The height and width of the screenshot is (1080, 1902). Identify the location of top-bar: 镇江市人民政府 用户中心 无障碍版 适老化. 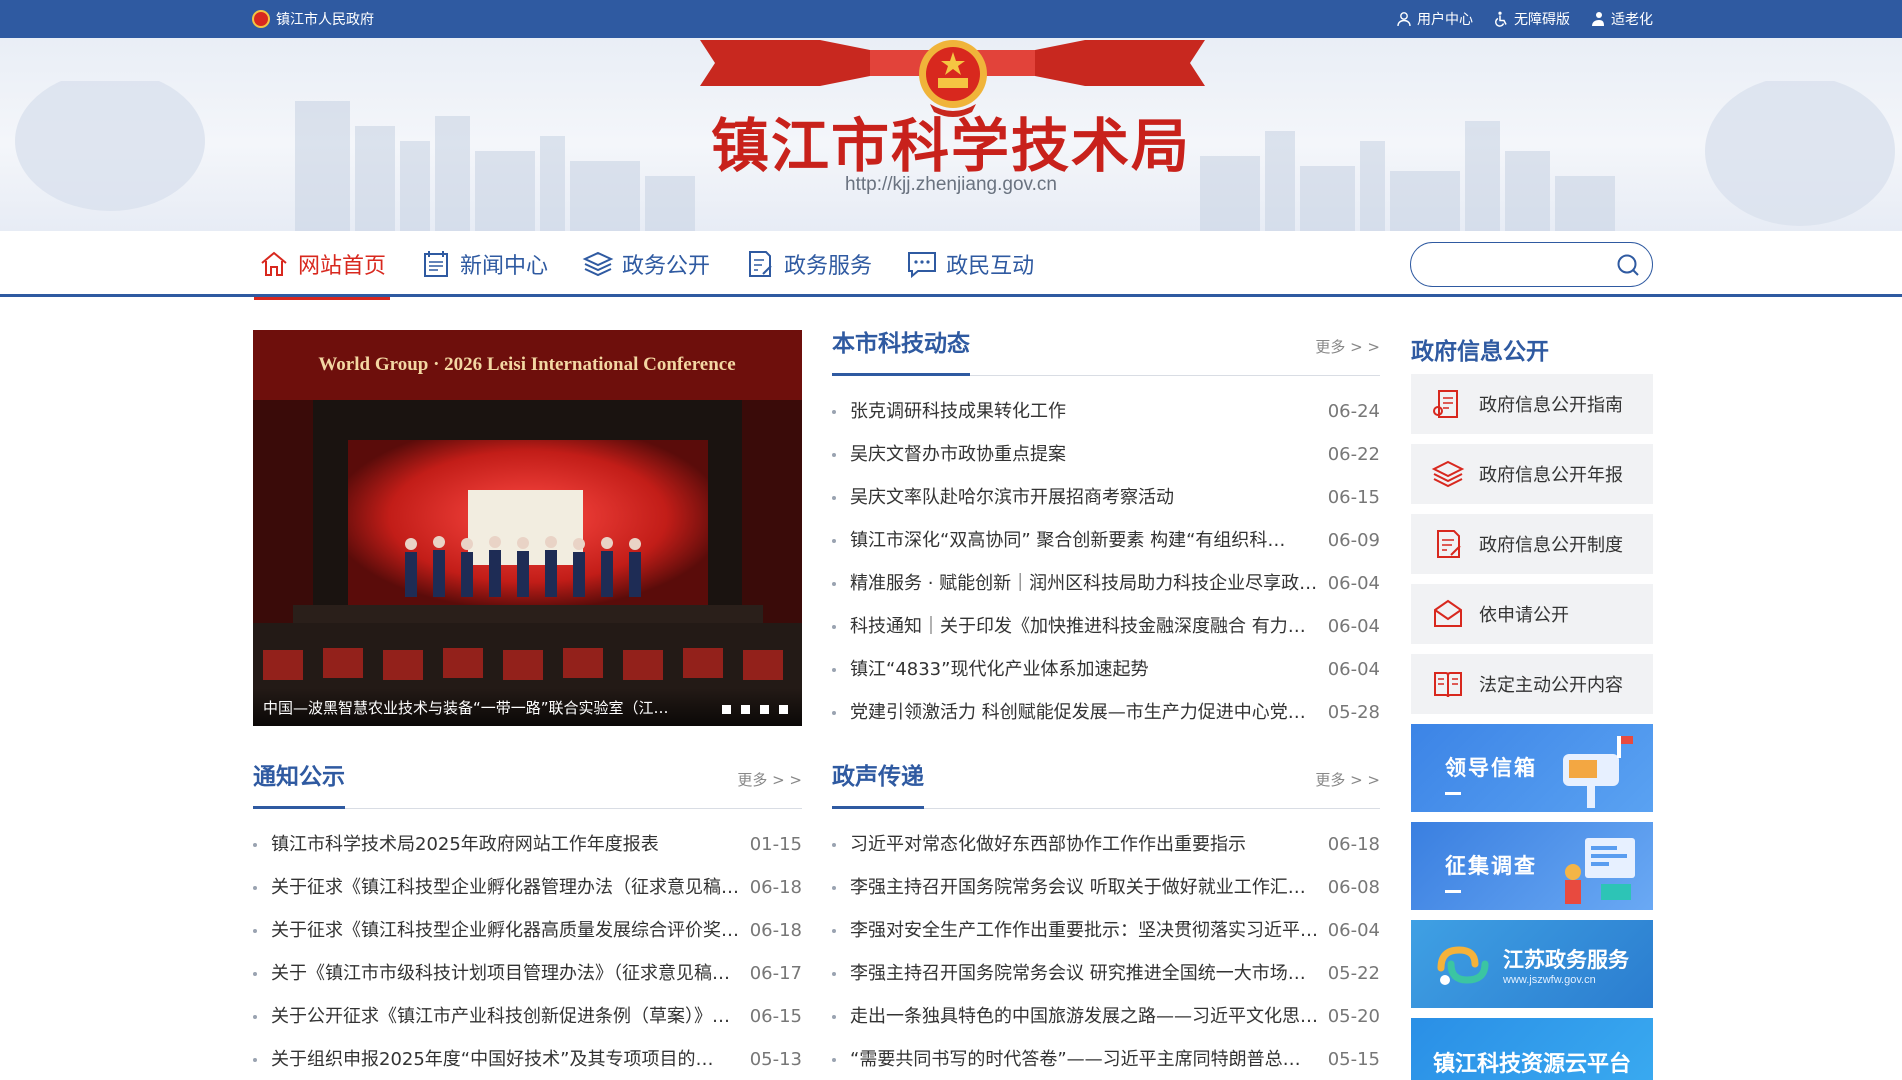
(951, 19).